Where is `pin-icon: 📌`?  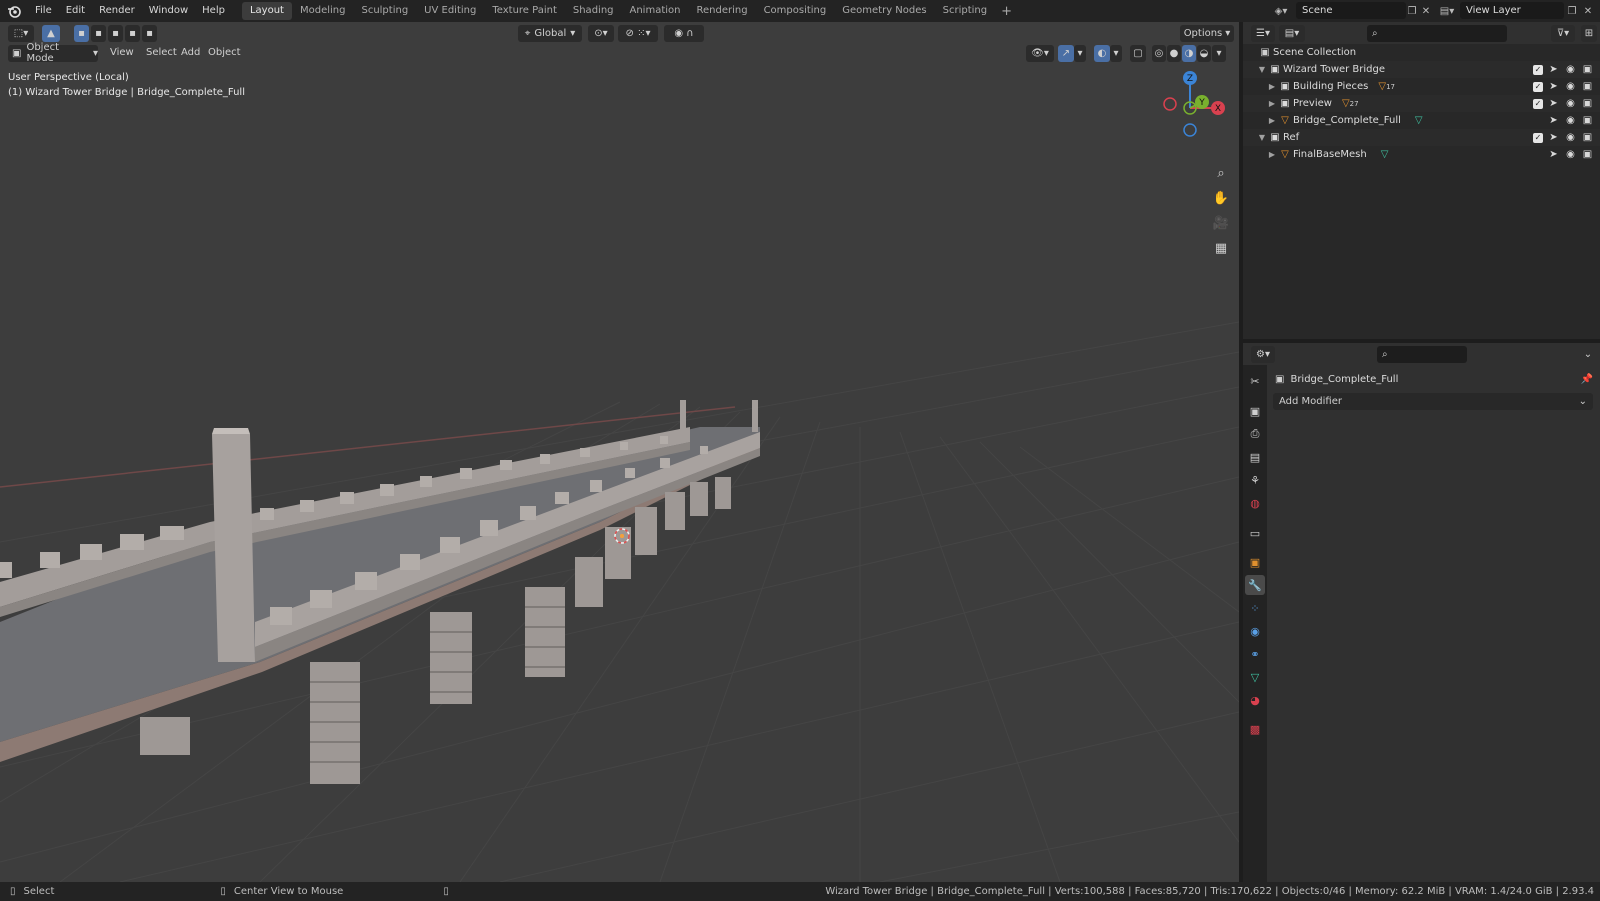 pin-icon: 📌 is located at coordinates (1587, 379).